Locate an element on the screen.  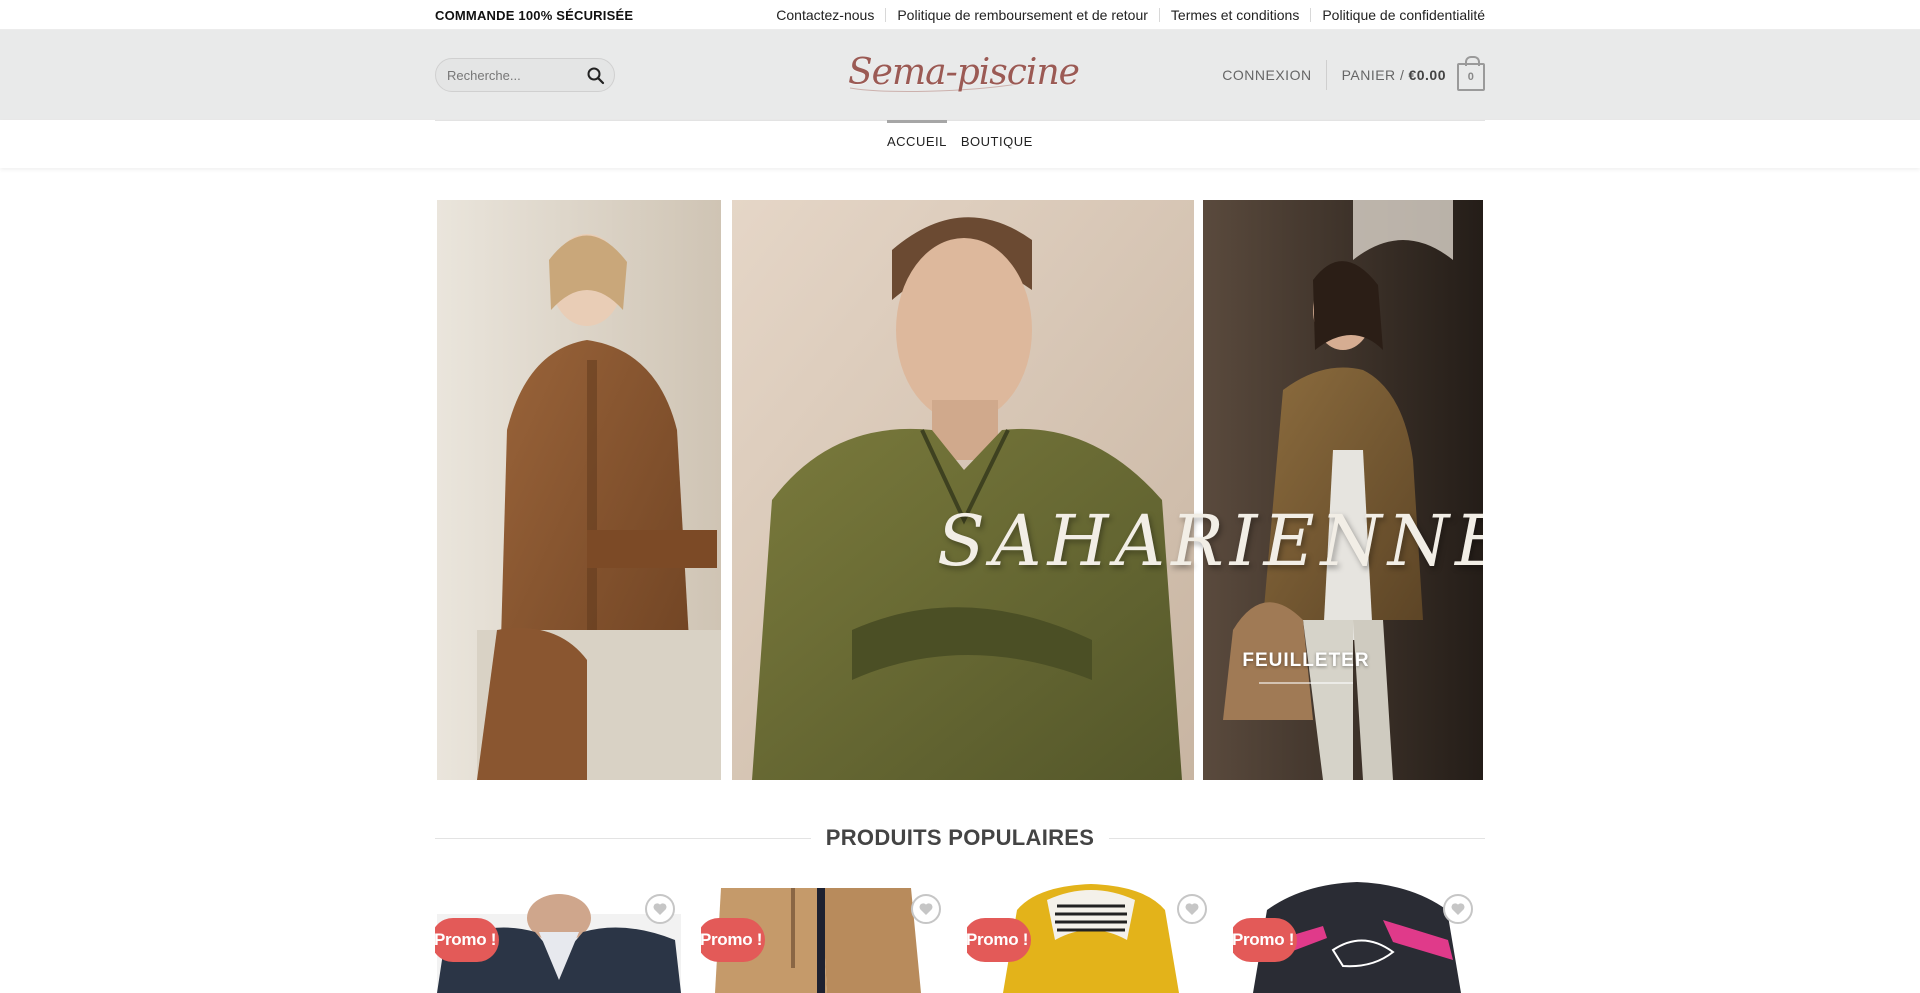
hero-photo-woman-left is located at coordinates (579, 490).